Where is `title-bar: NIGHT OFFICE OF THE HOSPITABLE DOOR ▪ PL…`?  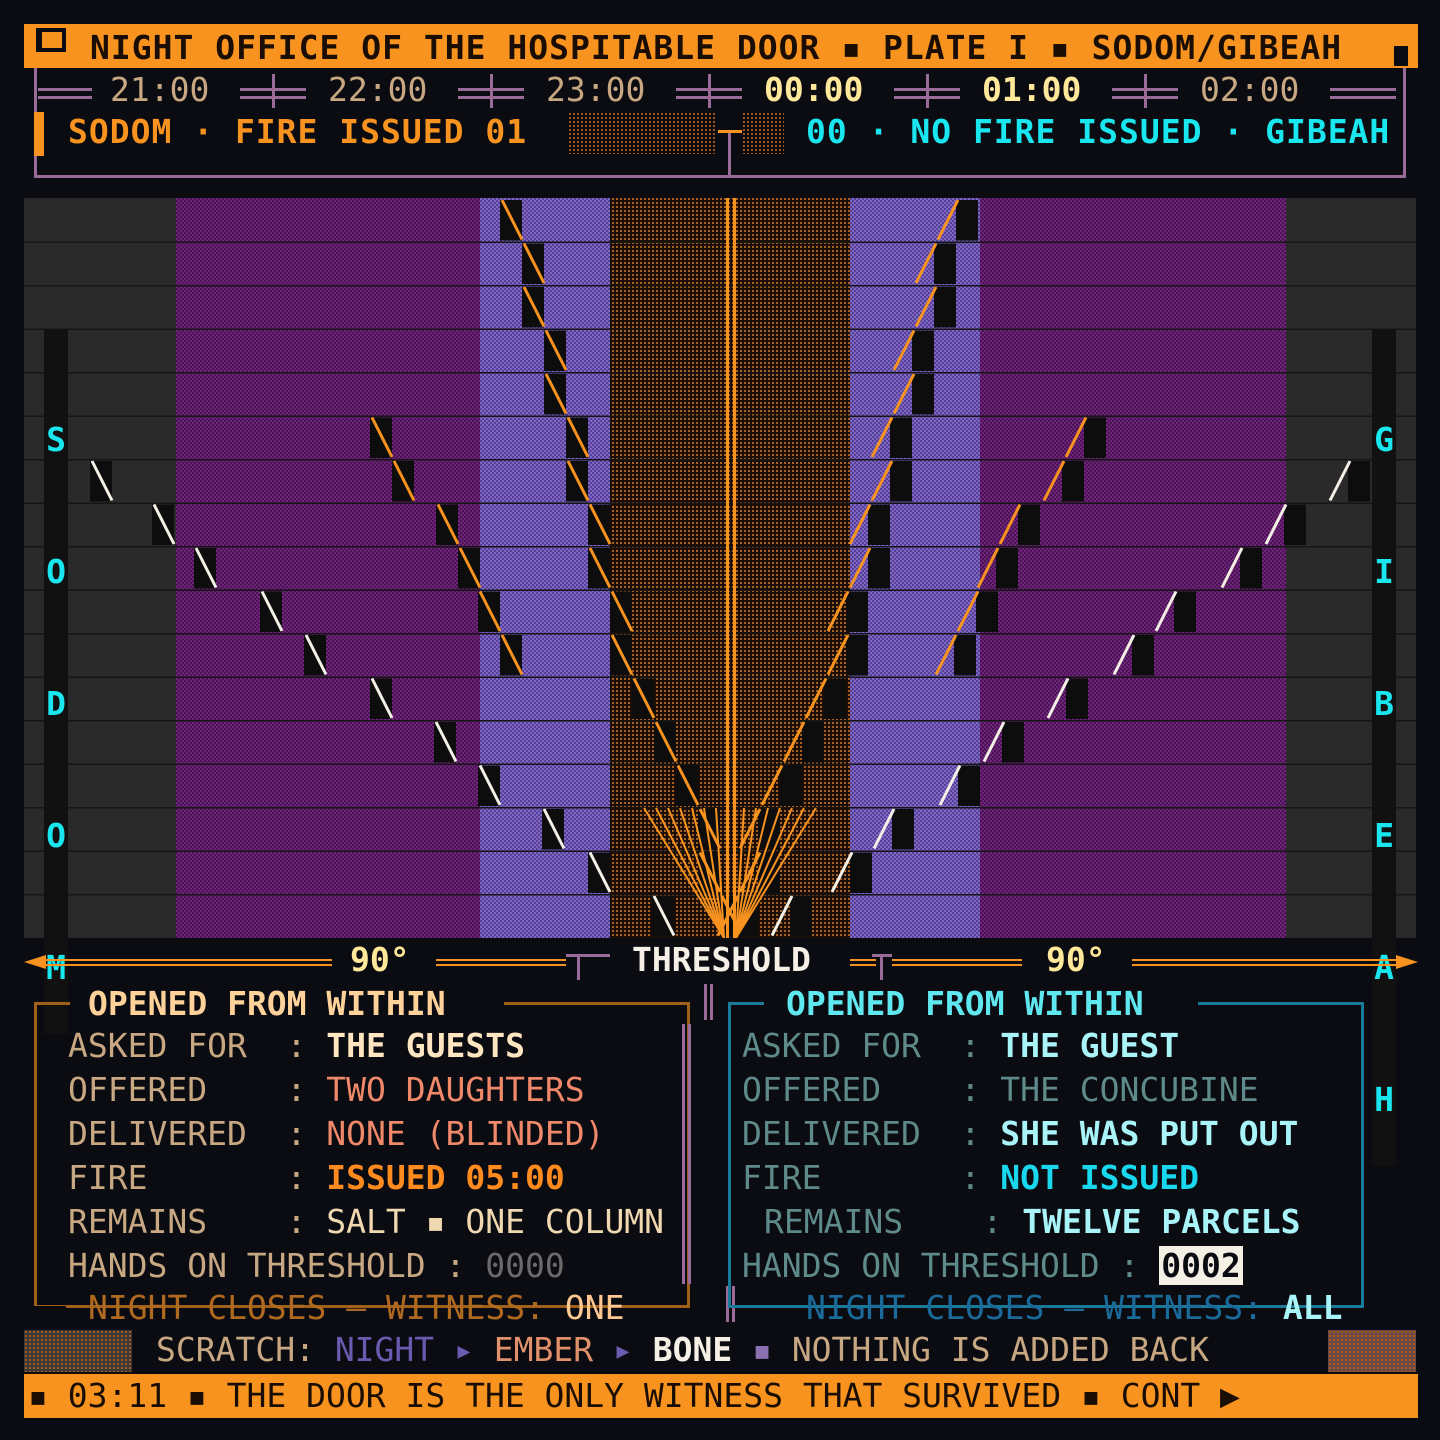 title-bar: NIGHT OFFICE OF THE HOSPITABLE DOOR ▪ PL… is located at coordinates (721, 46).